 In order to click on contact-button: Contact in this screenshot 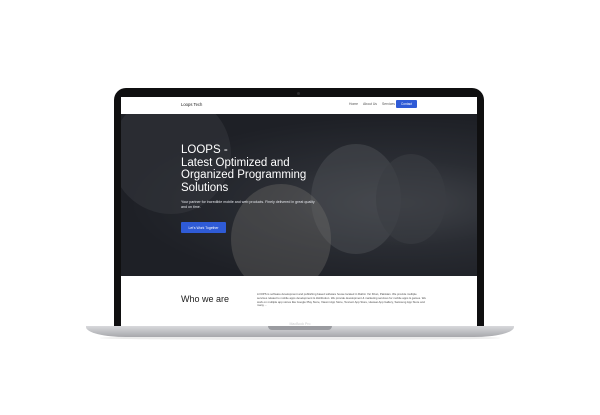, I will do `click(406, 104)`.